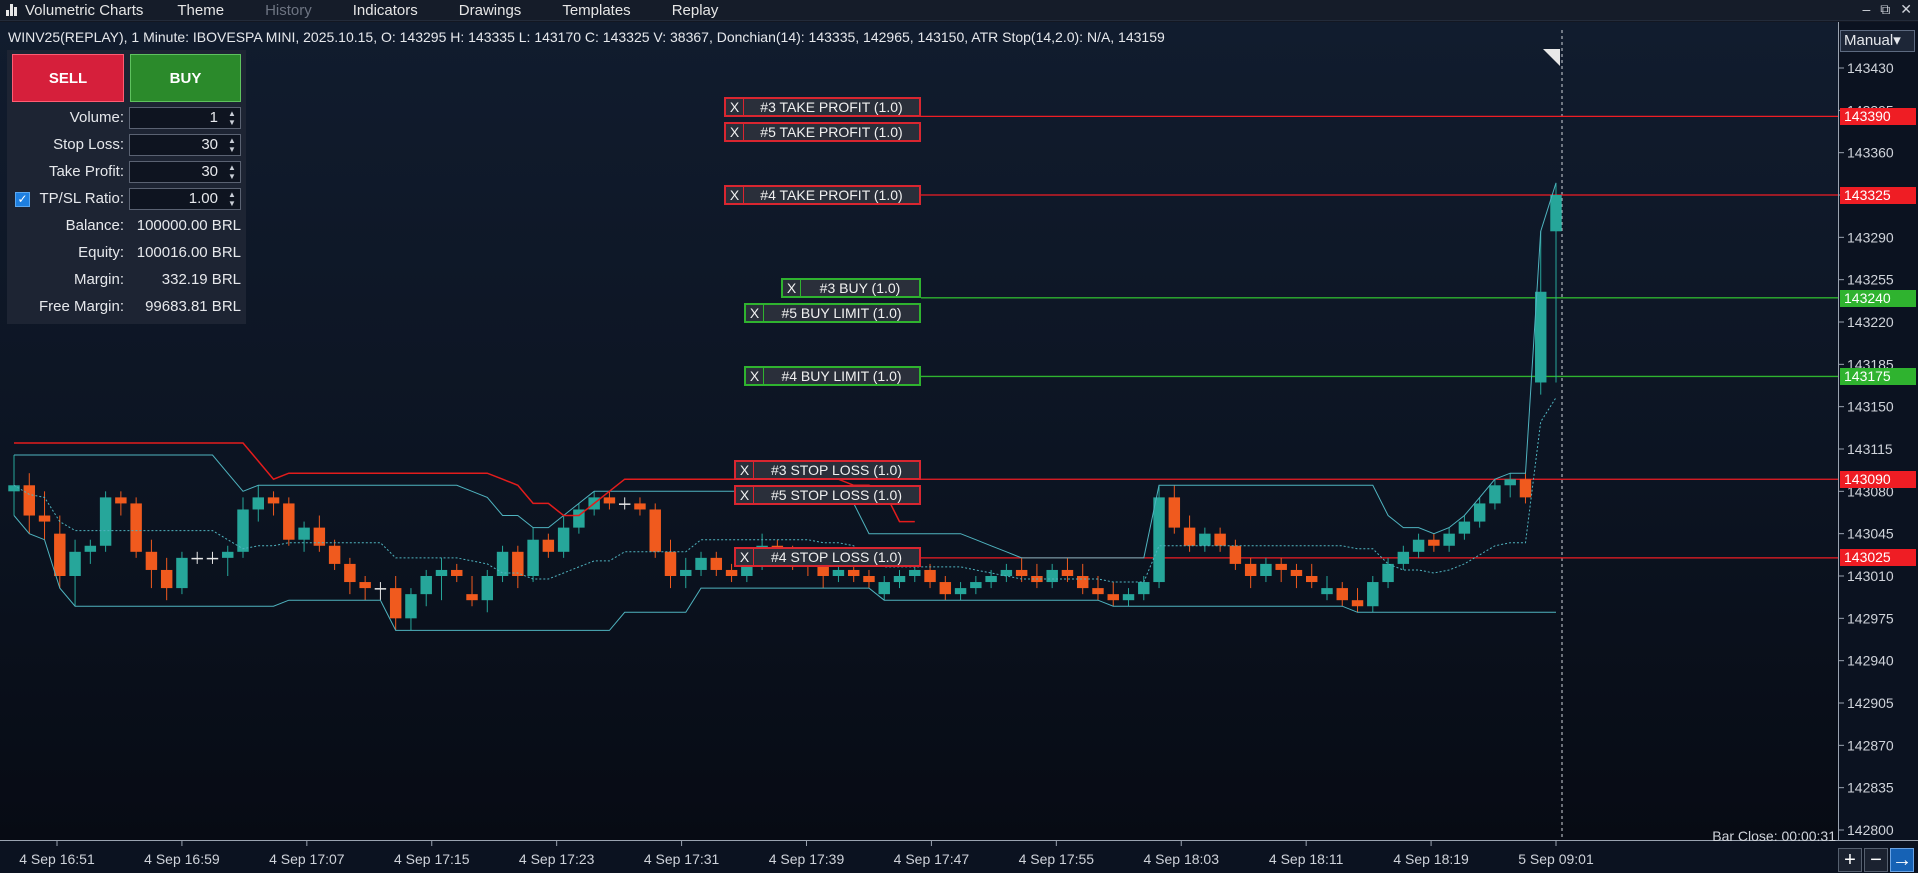 This screenshot has width=1918, height=873. Describe the element at coordinates (185, 78) in the screenshot. I see `buy-button: BUY` at that location.